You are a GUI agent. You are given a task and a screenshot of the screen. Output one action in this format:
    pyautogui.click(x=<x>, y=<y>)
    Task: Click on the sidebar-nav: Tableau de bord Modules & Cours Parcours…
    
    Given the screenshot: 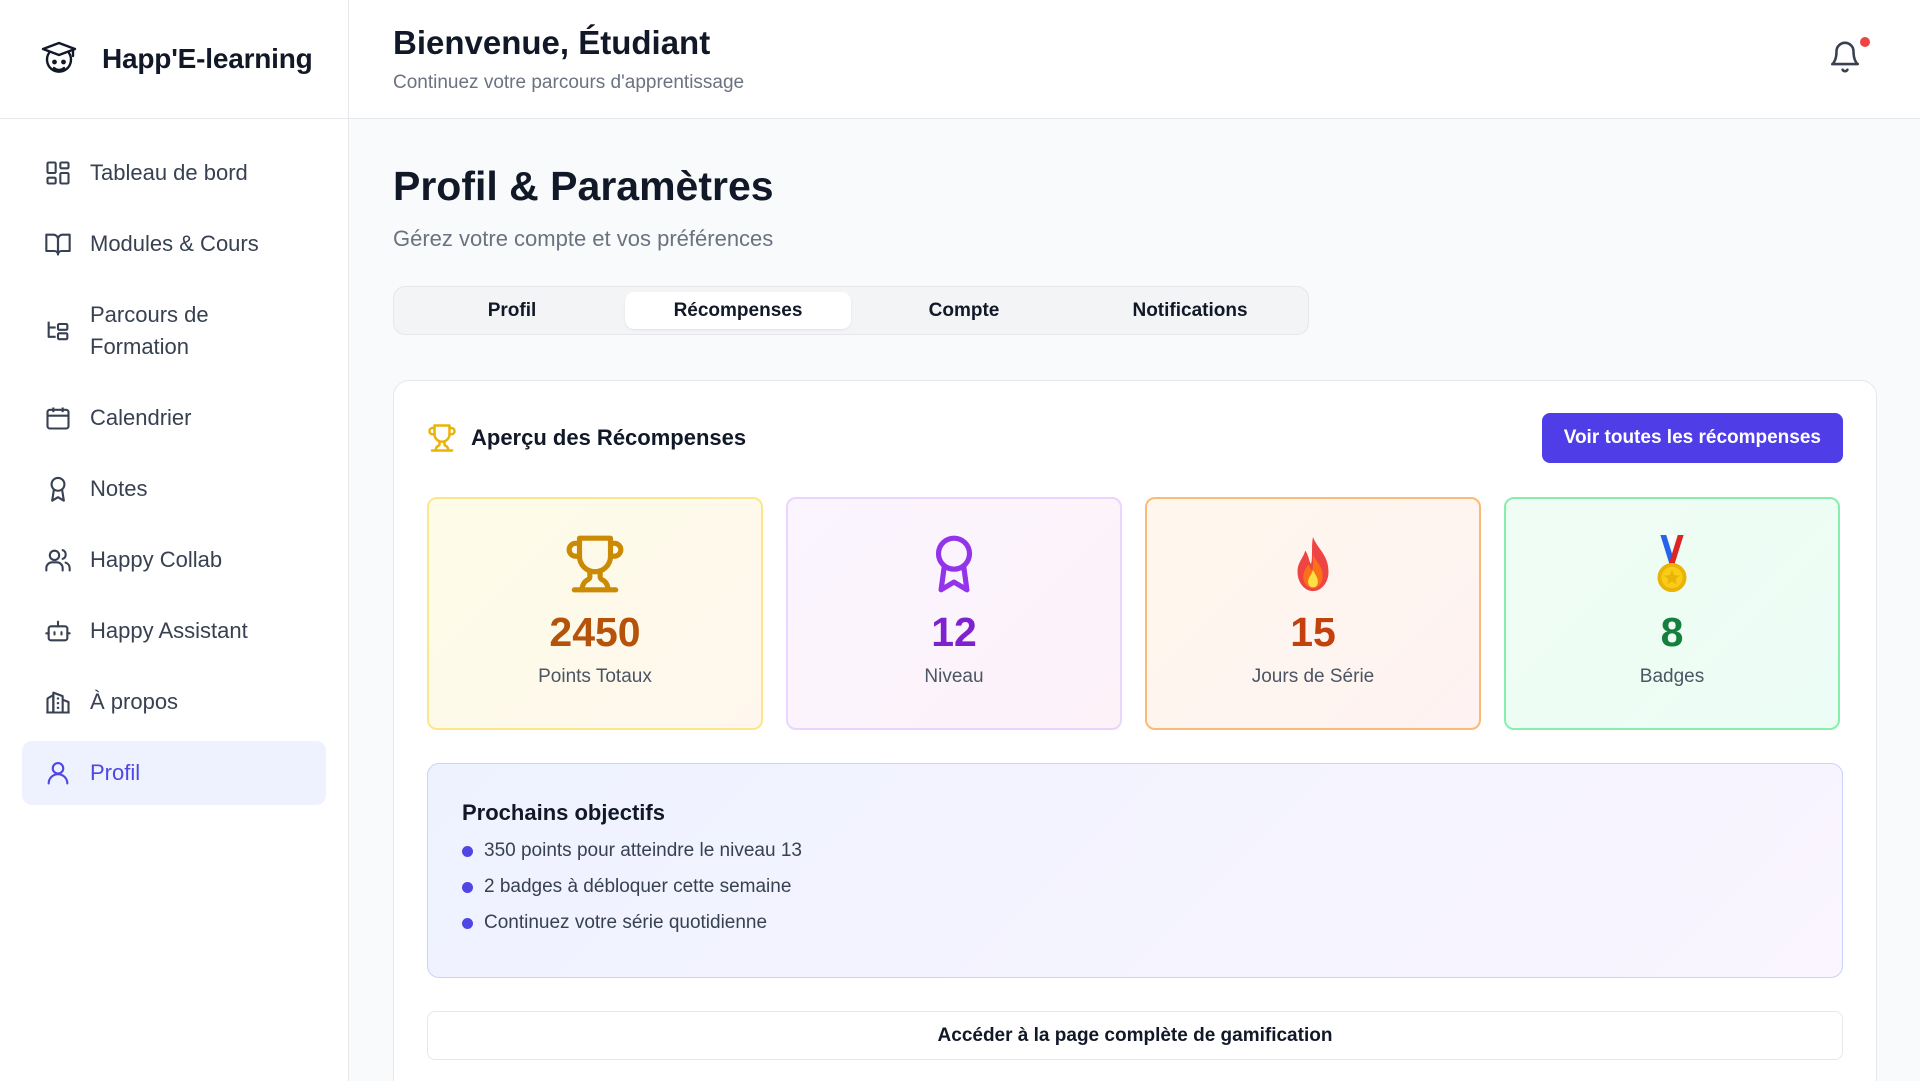 What is the action you would take?
    pyautogui.click(x=174, y=462)
    